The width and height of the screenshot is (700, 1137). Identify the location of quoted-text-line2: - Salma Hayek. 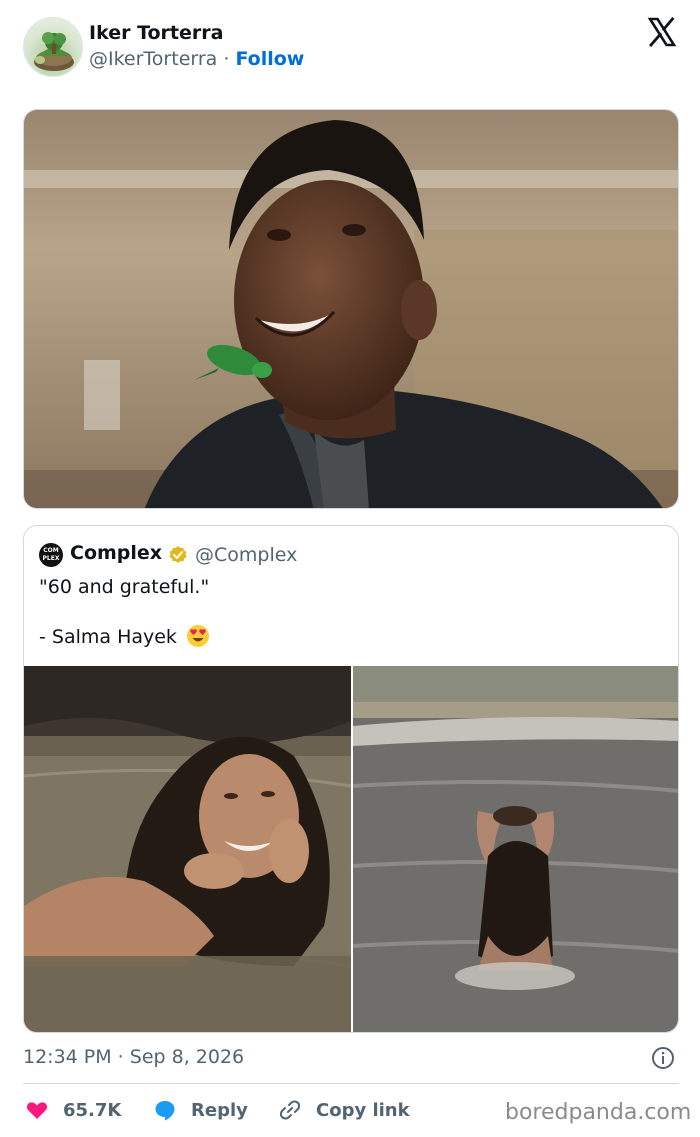
(108, 637).